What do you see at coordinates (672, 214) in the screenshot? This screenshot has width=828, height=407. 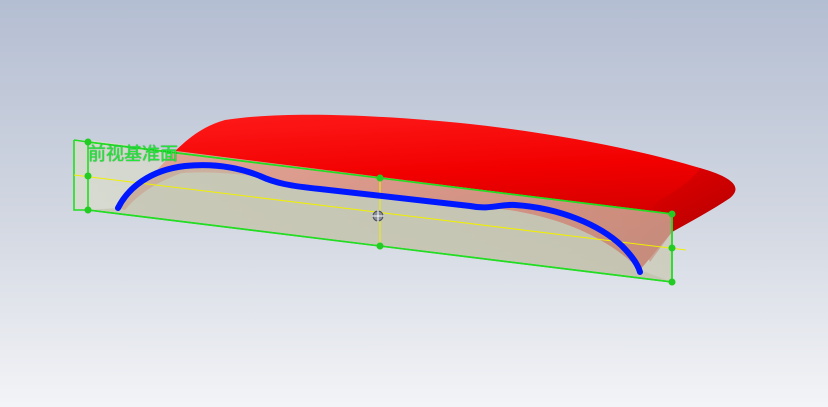 I see `plane-handle-top-right` at bounding box center [672, 214].